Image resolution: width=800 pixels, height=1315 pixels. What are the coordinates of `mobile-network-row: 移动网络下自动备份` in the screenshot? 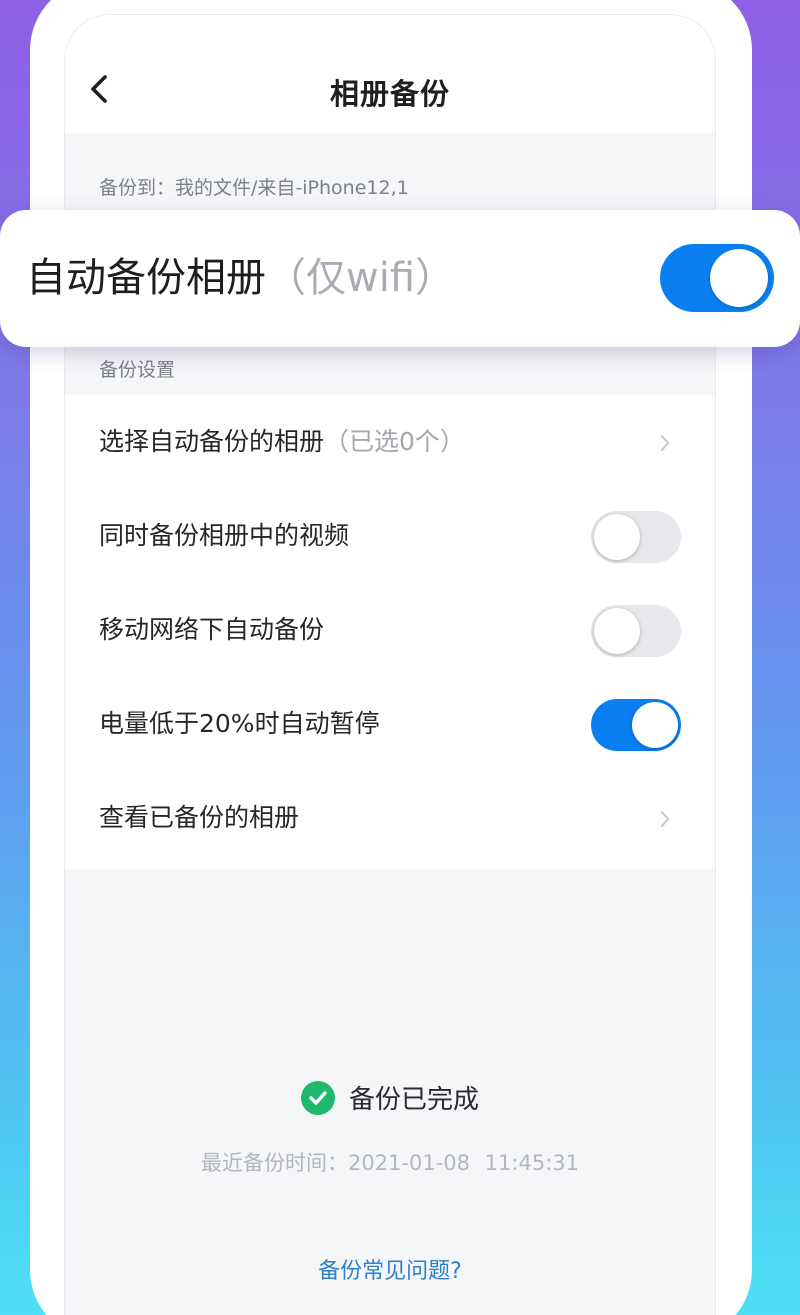 It's located at (390, 630).